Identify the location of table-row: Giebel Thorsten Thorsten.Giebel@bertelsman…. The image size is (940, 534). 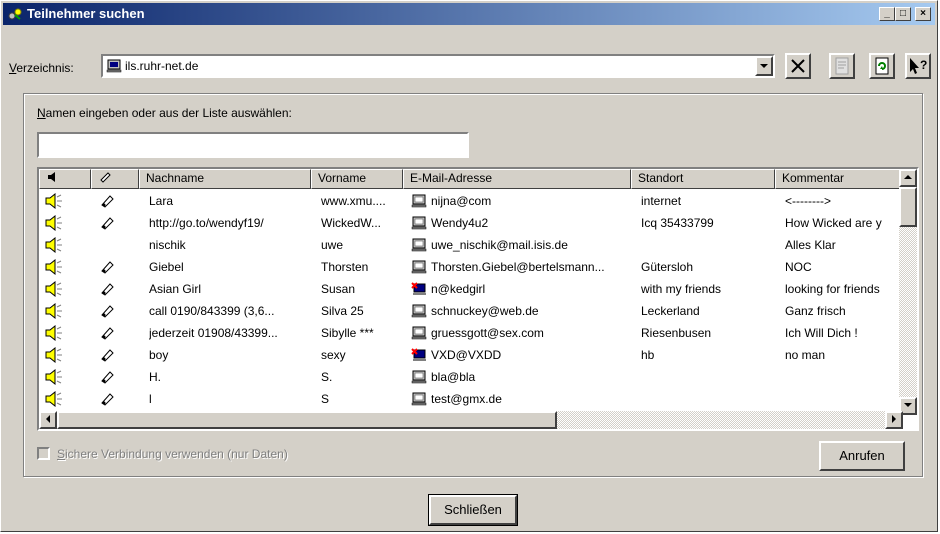
(469, 268).